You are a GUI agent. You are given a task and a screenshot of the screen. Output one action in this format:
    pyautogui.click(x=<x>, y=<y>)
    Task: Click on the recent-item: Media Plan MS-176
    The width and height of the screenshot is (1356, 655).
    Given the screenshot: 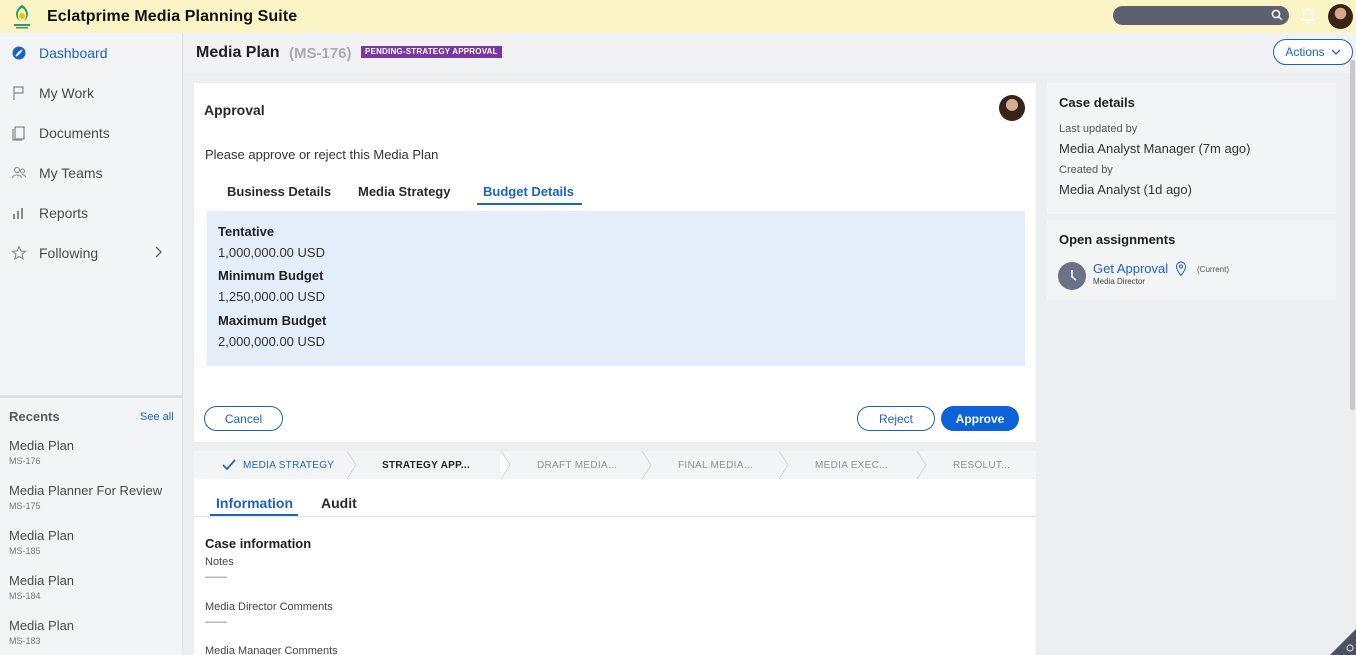 What is the action you would take?
    pyautogui.click(x=41, y=452)
    